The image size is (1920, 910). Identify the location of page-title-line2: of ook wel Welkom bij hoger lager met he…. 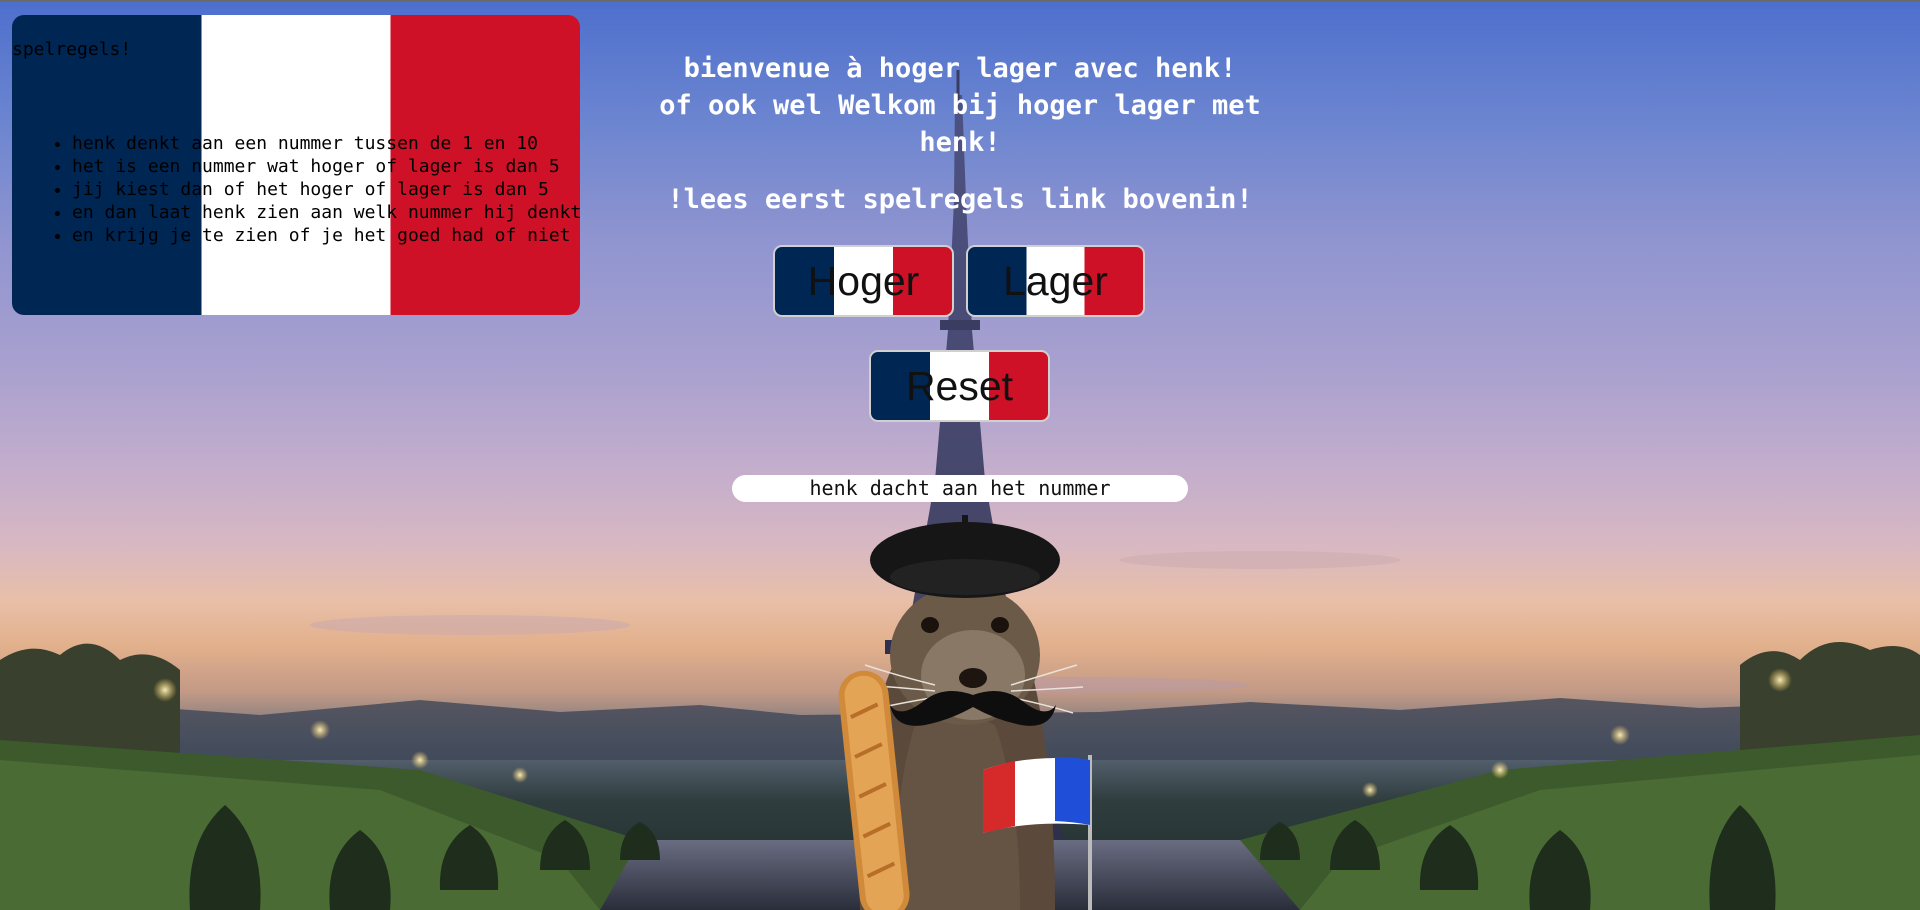
(960, 124).